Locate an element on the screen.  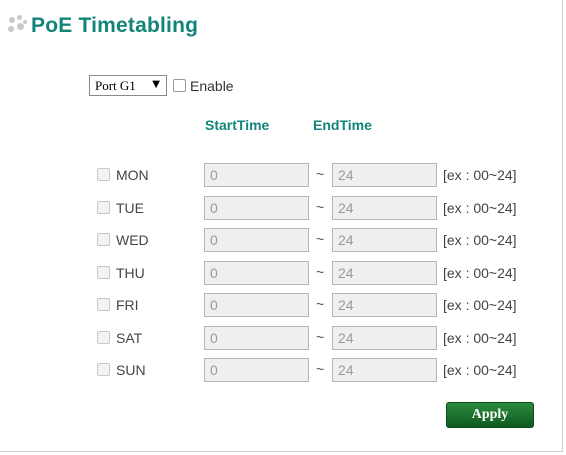
day-label: WED is located at coordinates (132, 240).